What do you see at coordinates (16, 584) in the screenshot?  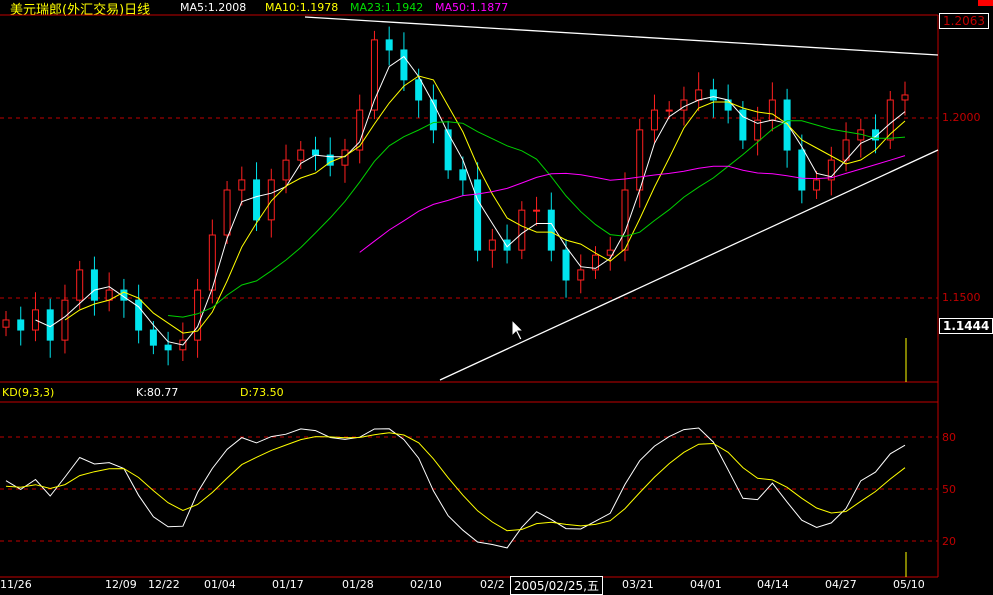 I see `date-tick: 11/26` at bounding box center [16, 584].